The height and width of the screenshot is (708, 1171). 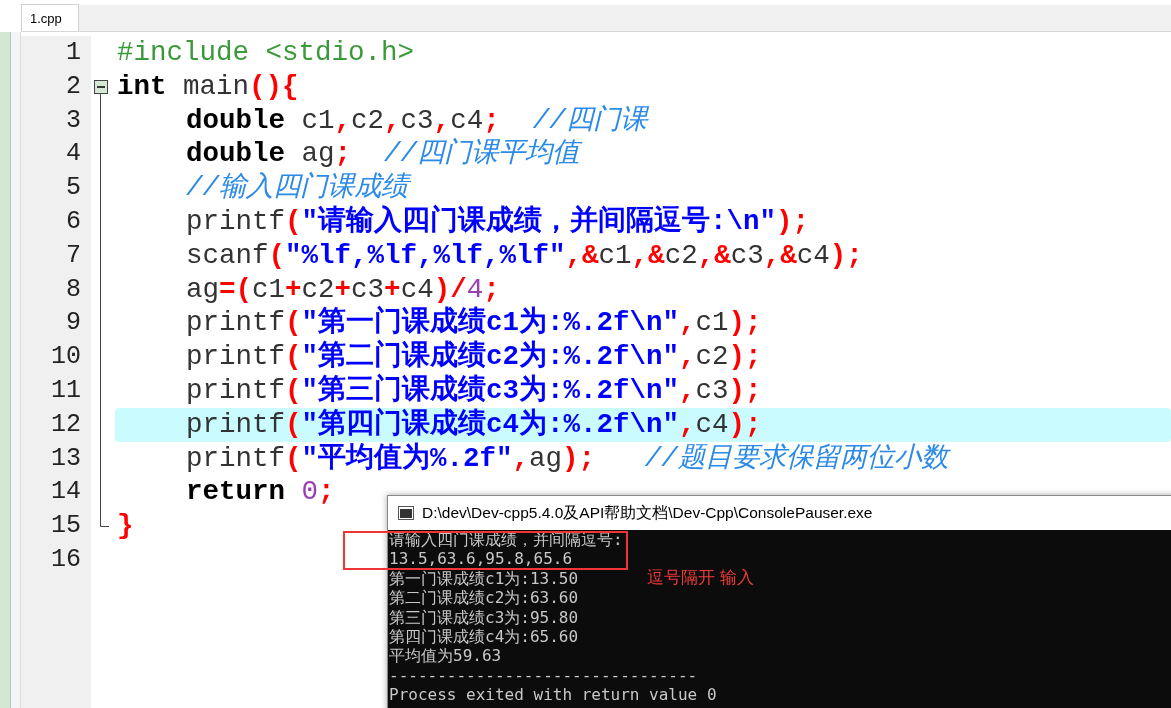 I want to click on annotation-text: 逗号隔开 输入, so click(x=700, y=578).